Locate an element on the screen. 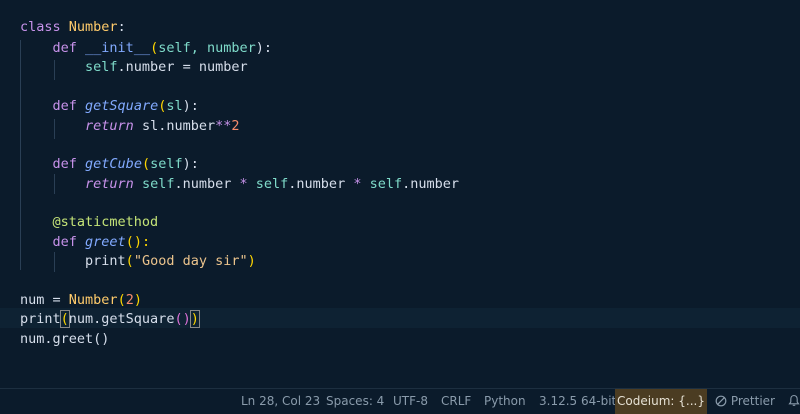 The width and height of the screenshot is (800, 414). code-line-16: print(num.getSquare()) is located at coordinates (110, 319).